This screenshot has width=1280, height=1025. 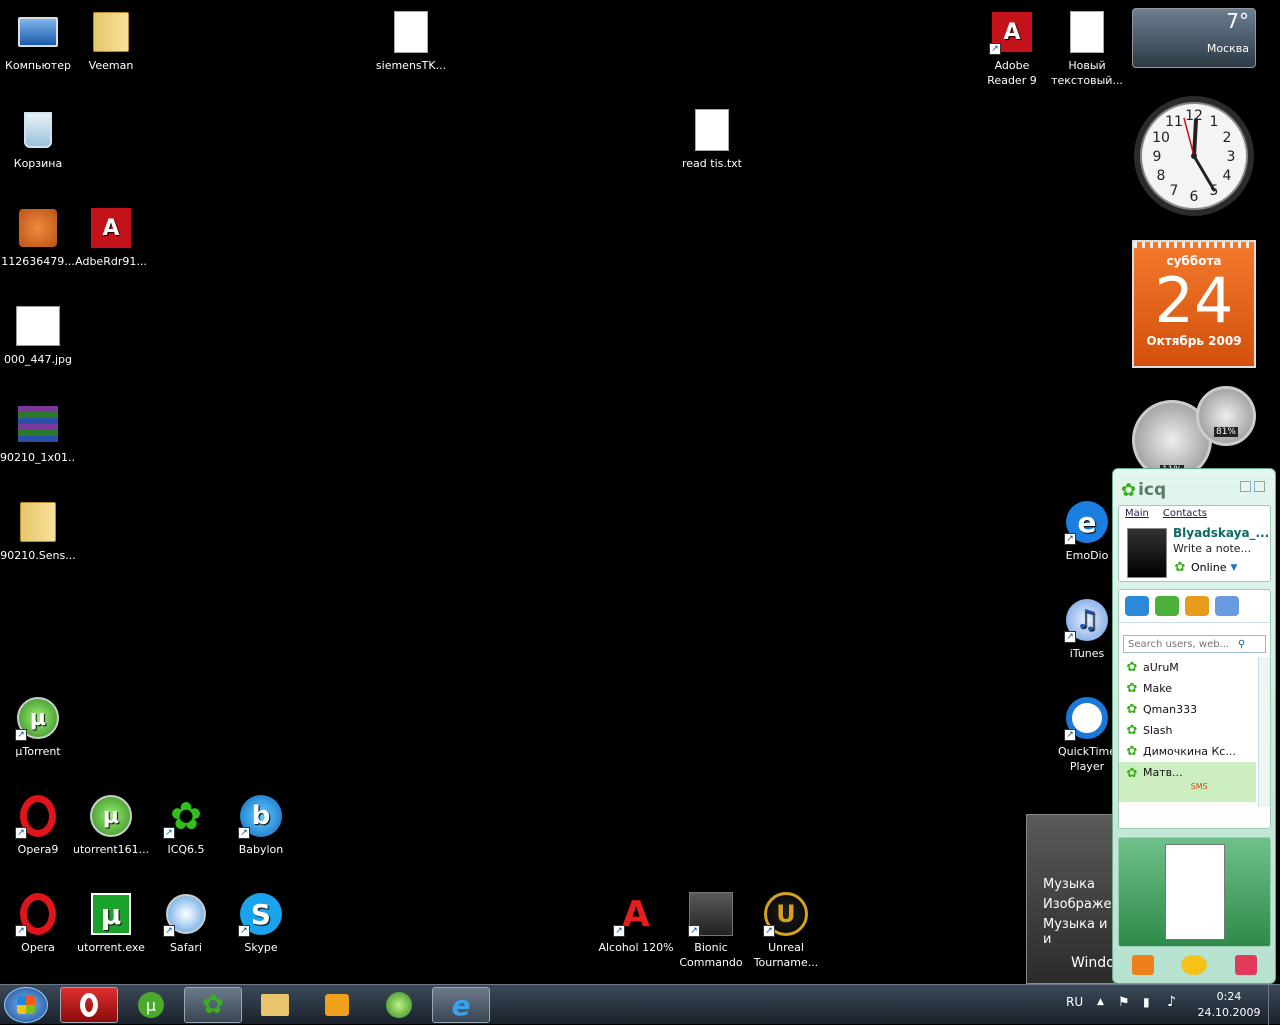 I want to click on sms-icon, so click(x=1194, y=965).